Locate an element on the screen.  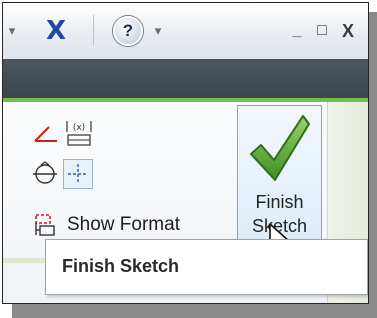
help-icon: ? is located at coordinates (128, 31).